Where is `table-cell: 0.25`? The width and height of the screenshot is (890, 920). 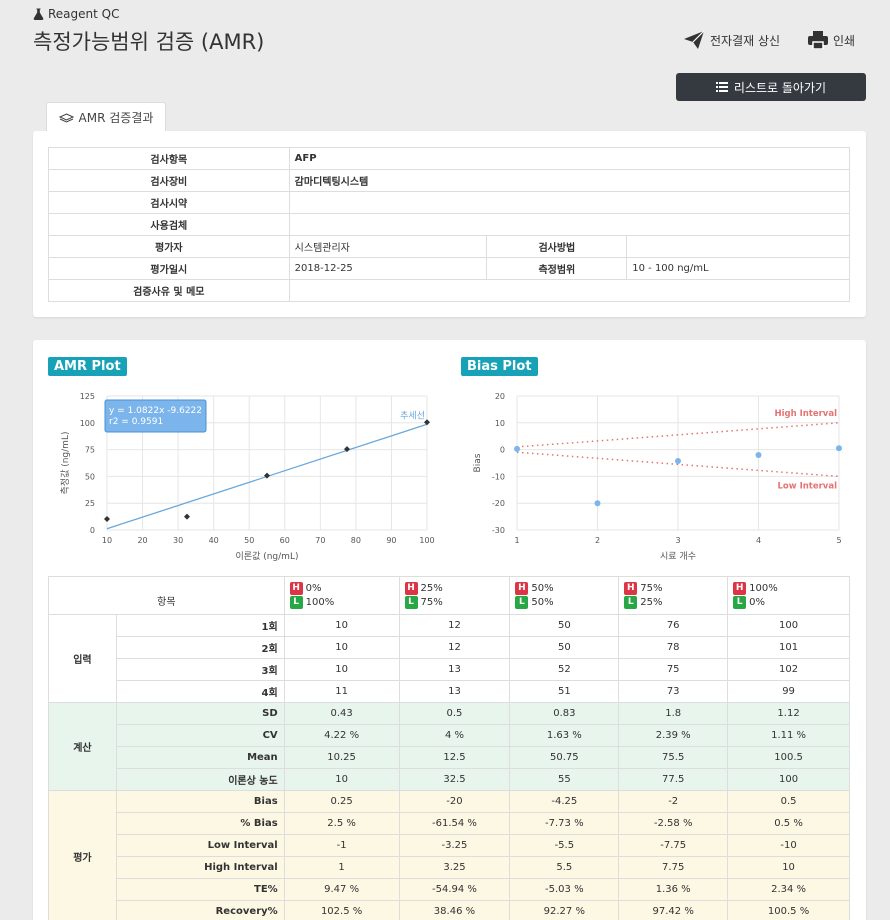 table-cell: 0.25 is located at coordinates (341, 801).